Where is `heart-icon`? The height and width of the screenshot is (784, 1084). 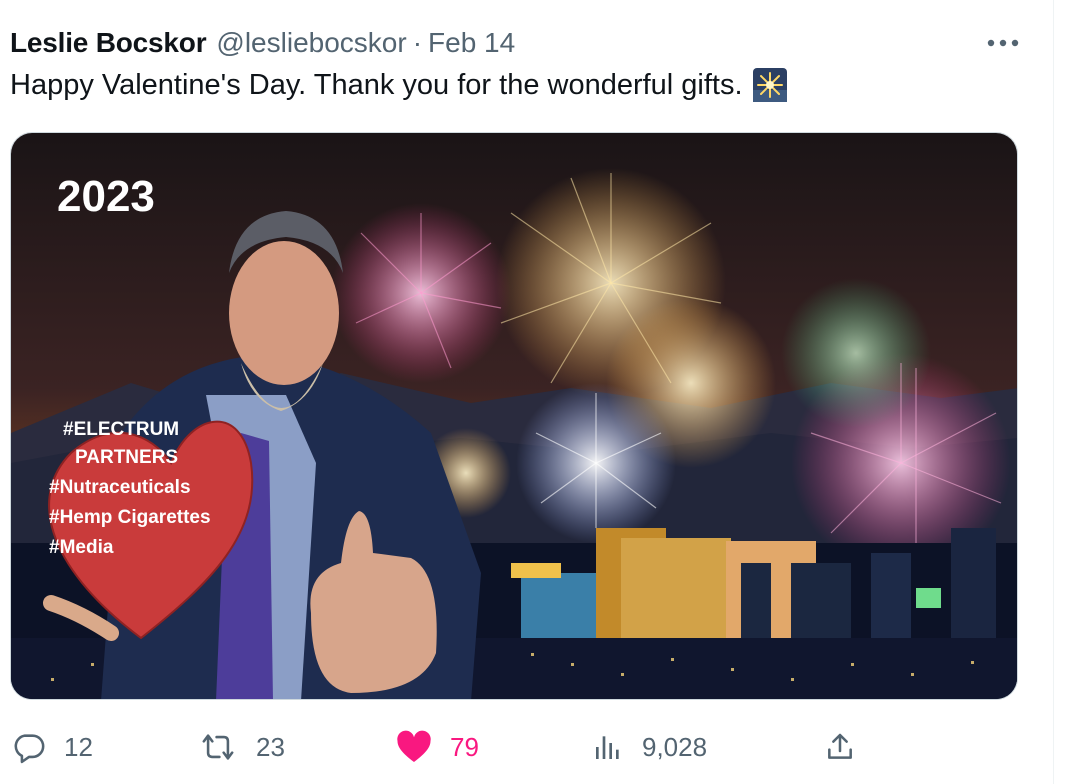 heart-icon is located at coordinates (414, 746).